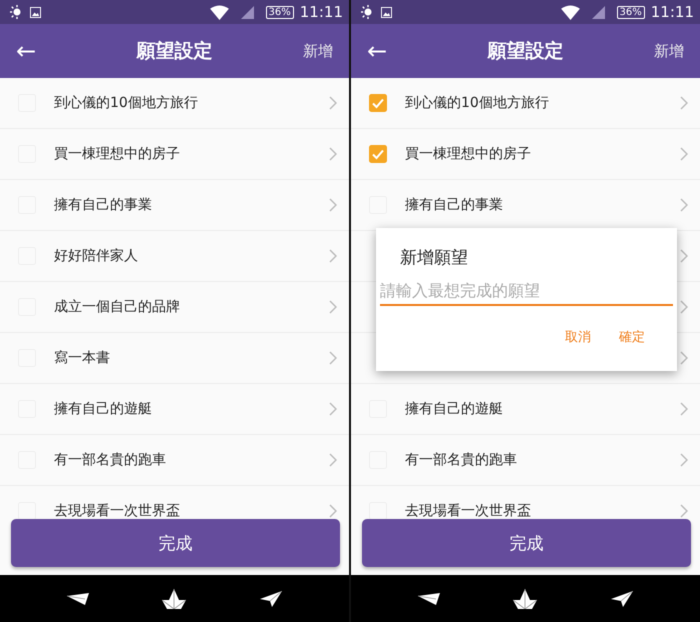 This screenshot has width=700, height=622. I want to click on wish-label: 好好陪伴家人, so click(96, 256).